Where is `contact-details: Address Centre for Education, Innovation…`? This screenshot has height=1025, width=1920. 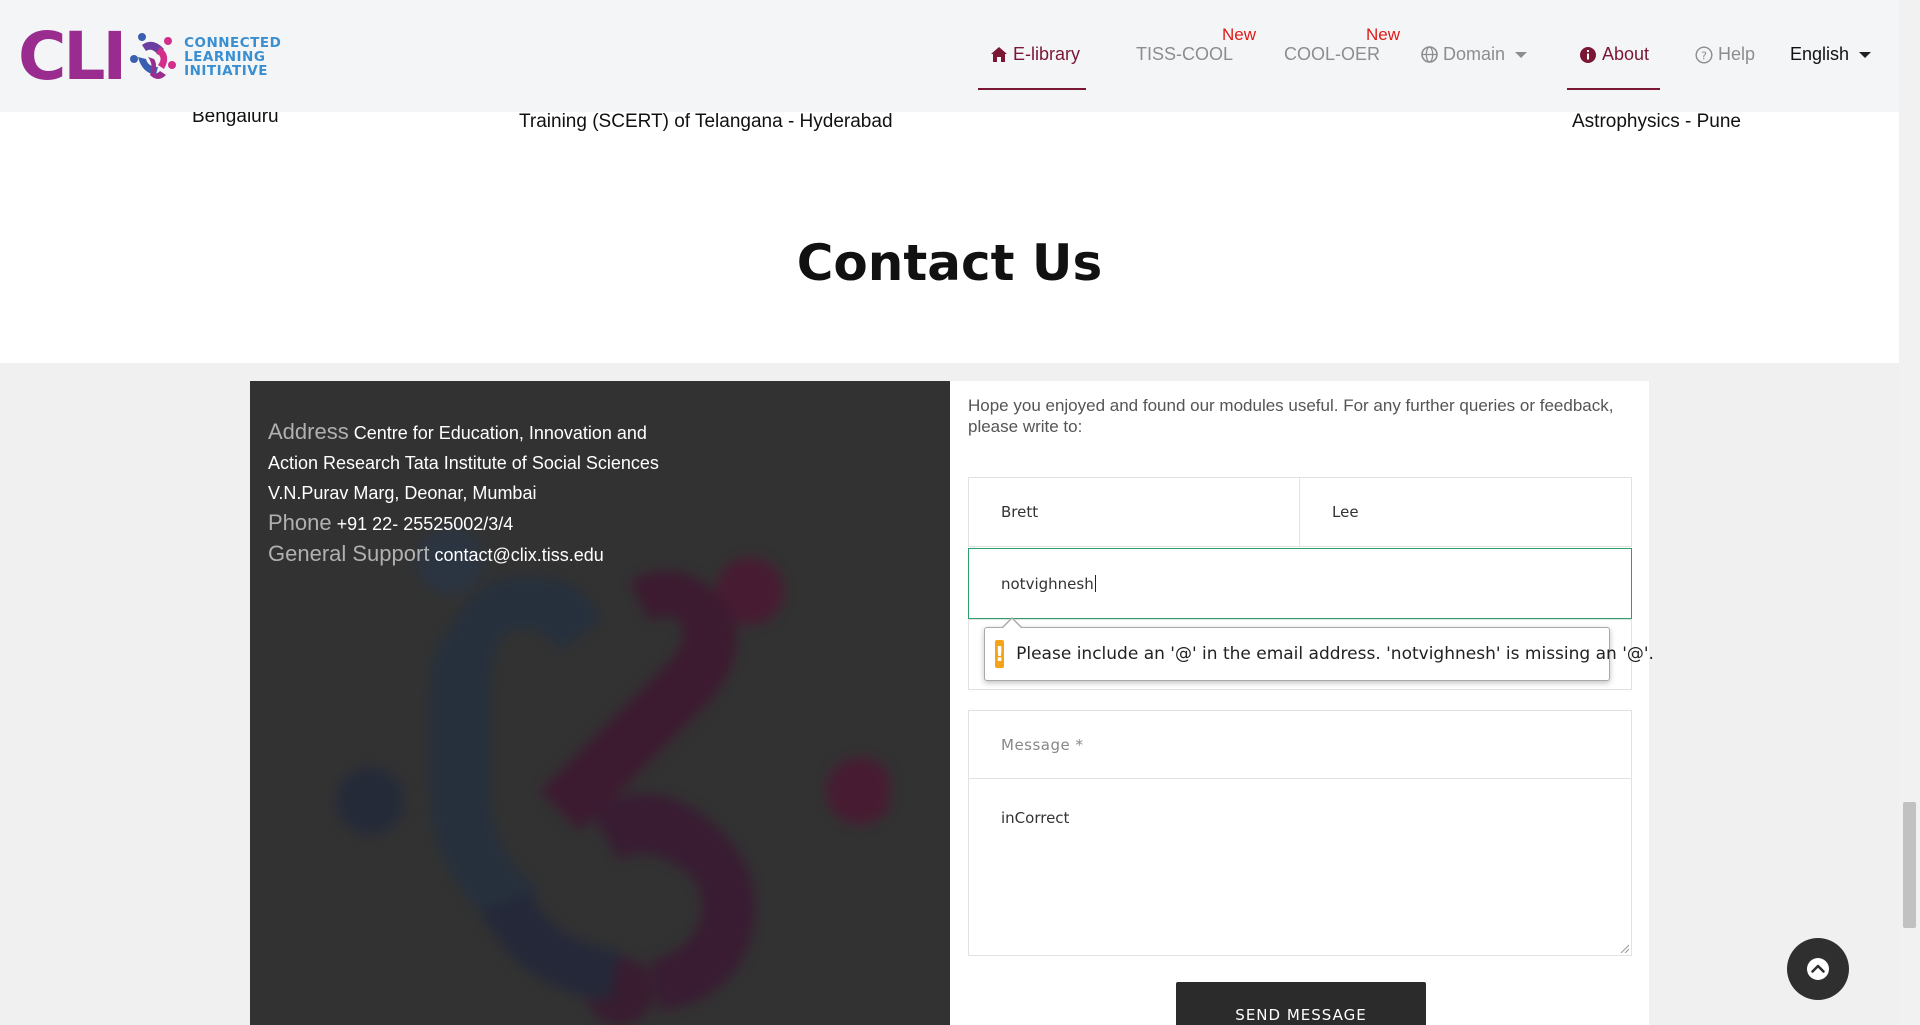
contact-details: Address Centre for Education, Innovation… is located at coordinates (478, 493).